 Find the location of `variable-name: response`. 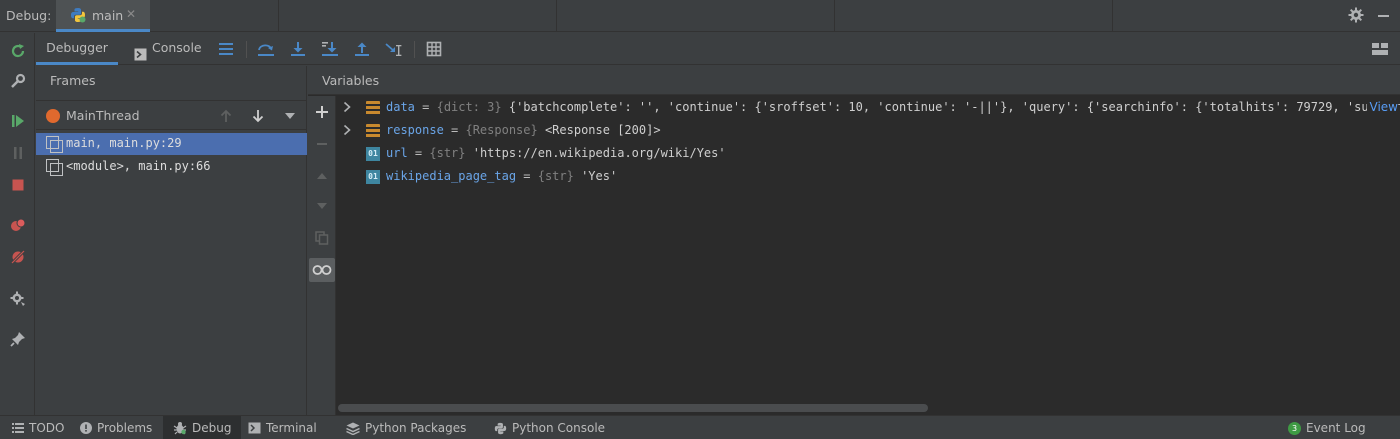

variable-name: response is located at coordinates (415, 130).